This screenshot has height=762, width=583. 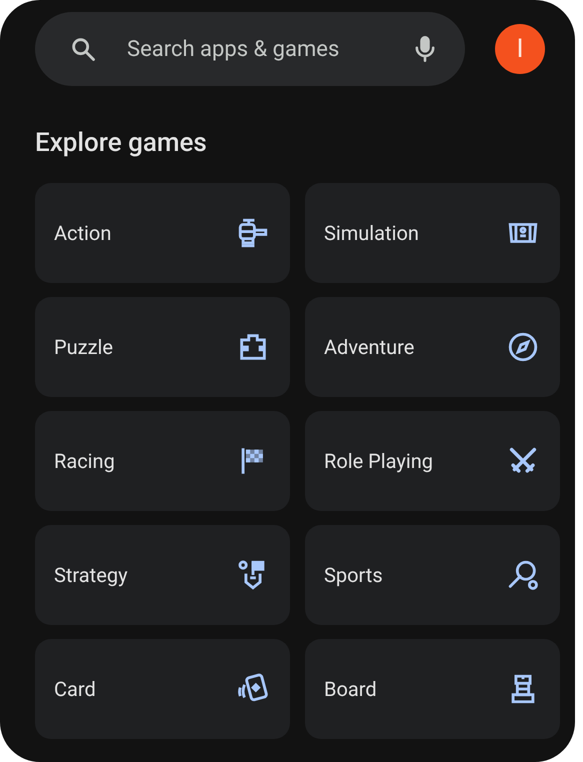 What do you see at coordinates (432, 233) in the screenshot?
I see `category-card: Simulation` at bounding box center [432, 233].